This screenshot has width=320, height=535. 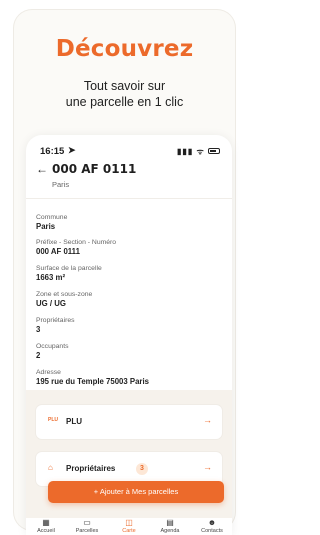 What do you see at coordinates (55, 325) in the screenshot?
I see `field-proprietaires: Propriétaires 3` at bounding box center [55, 325].